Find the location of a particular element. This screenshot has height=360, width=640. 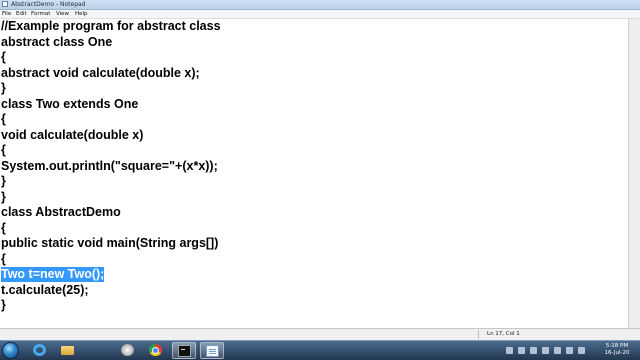

menu-help: Help is located at coordinates (81, 14).